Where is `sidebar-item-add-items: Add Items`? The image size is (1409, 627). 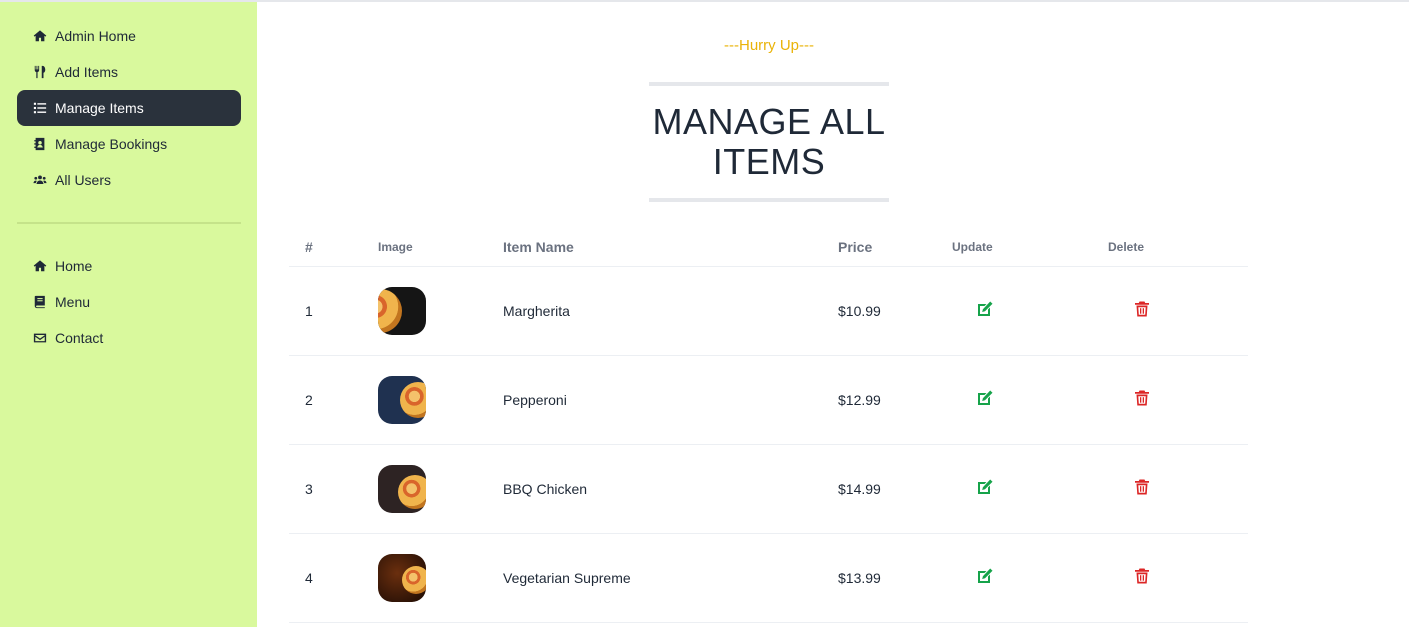 sidebar-item-add-items: Add Items is located at coordinates (129, 72).